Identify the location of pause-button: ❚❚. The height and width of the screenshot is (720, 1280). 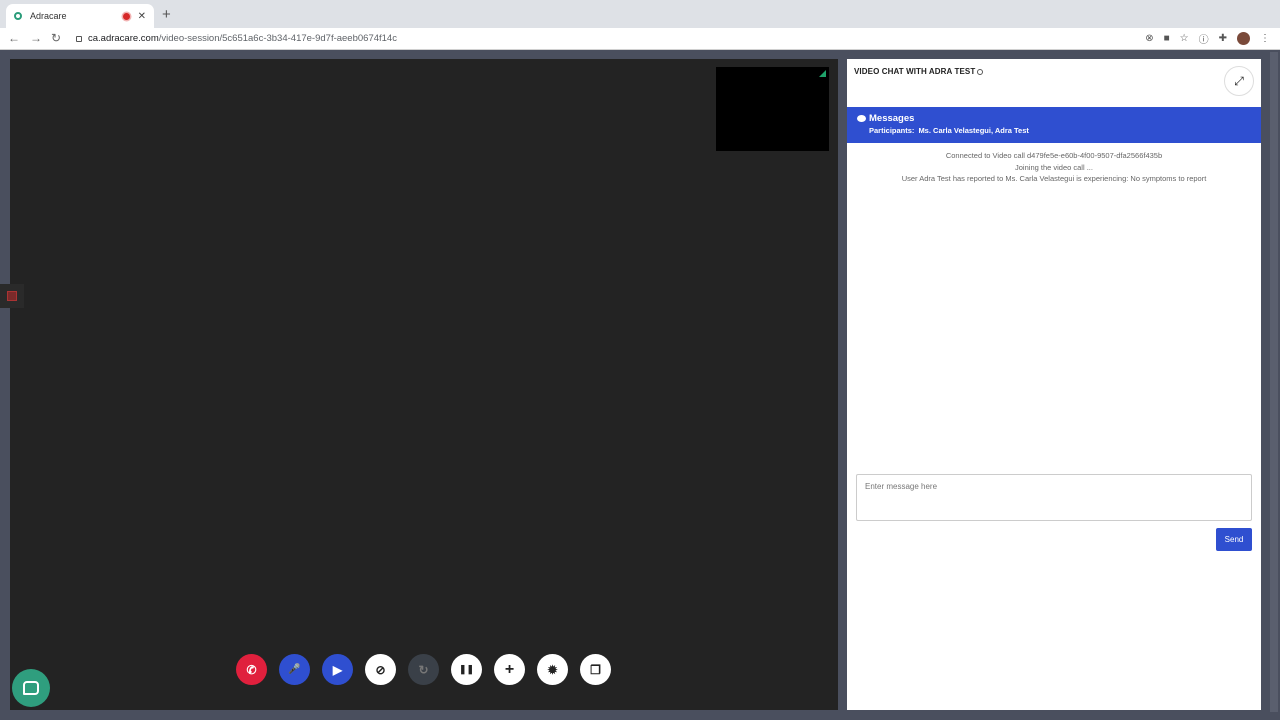
(466, 669).